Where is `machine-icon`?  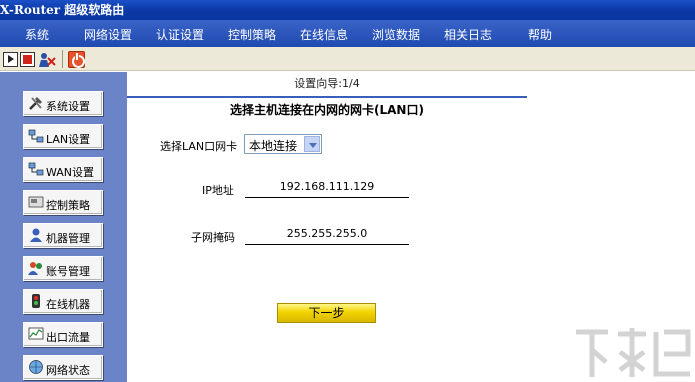
machine-icon is located at coordinates (36, 235).